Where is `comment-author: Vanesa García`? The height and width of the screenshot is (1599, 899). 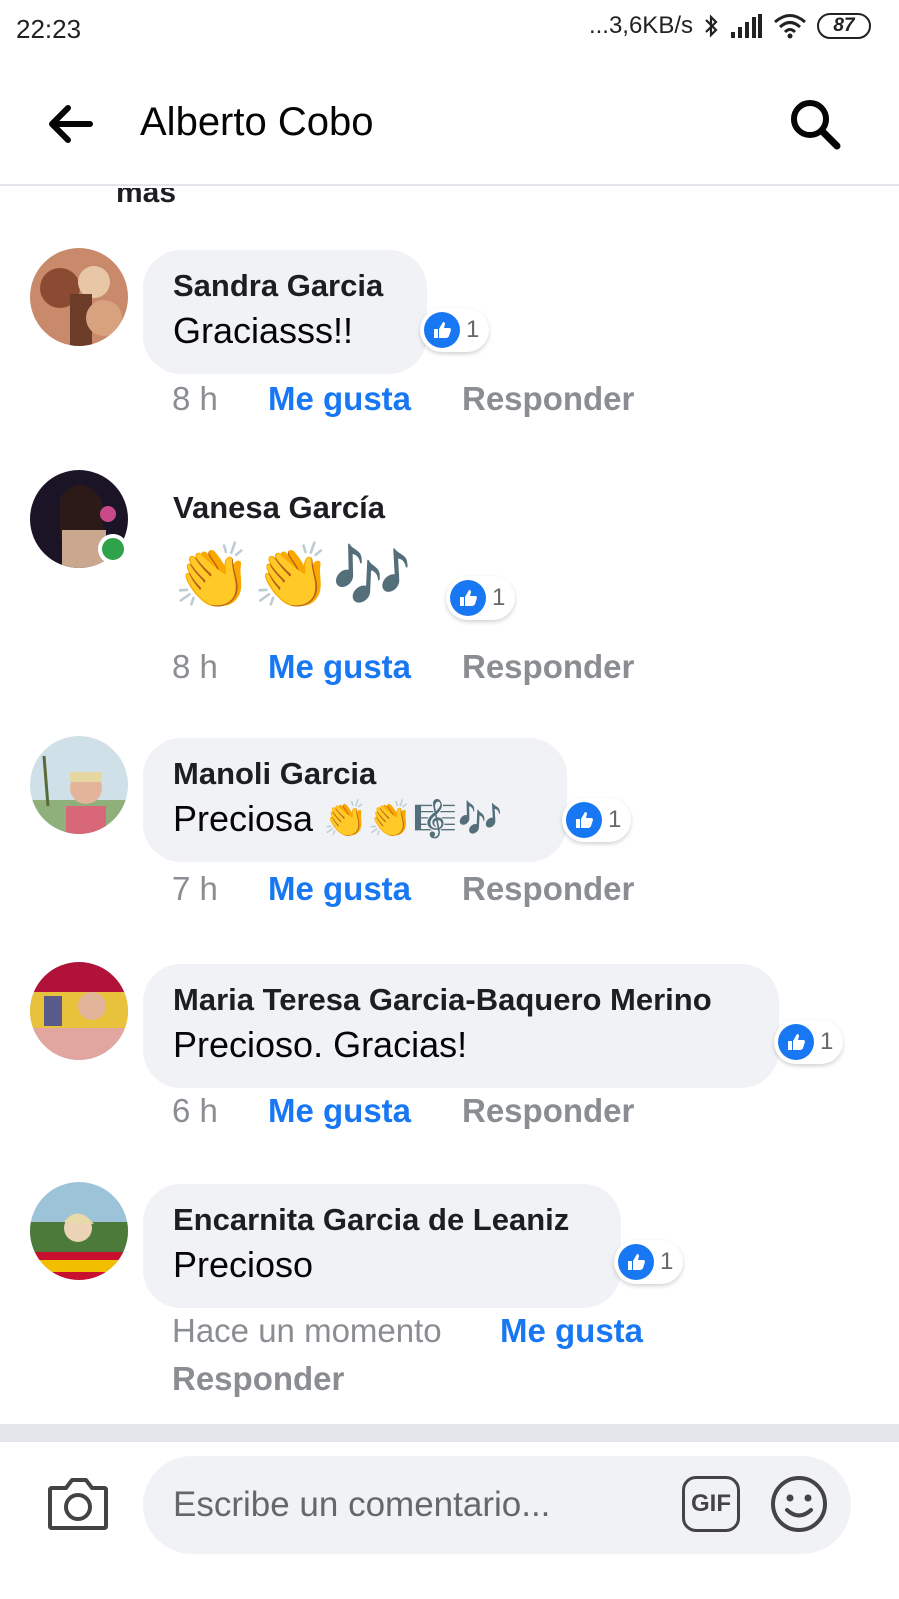 comment-author: Vanesa García is located at coordinates (303, 508).